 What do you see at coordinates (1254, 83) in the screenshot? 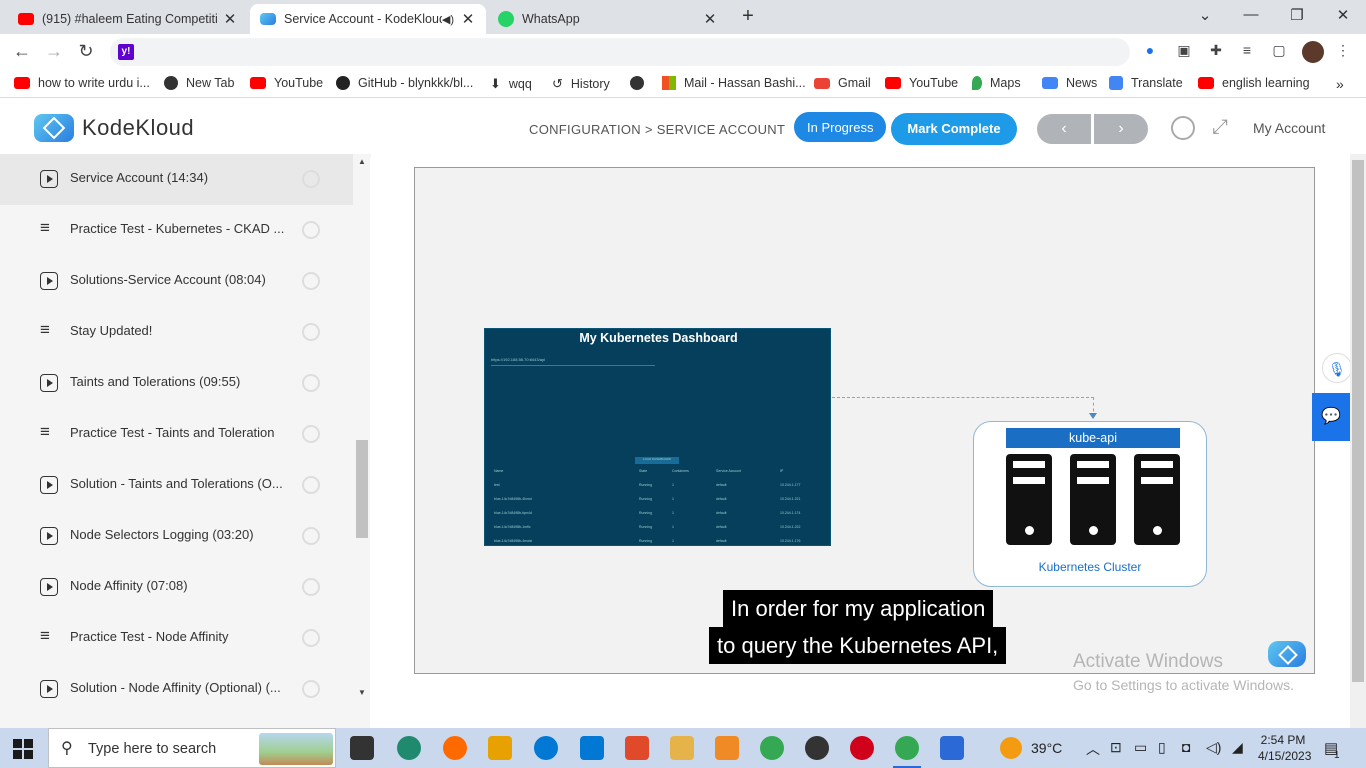
I see `bookmark-item: english learning` at bounding box center [1254, 83].